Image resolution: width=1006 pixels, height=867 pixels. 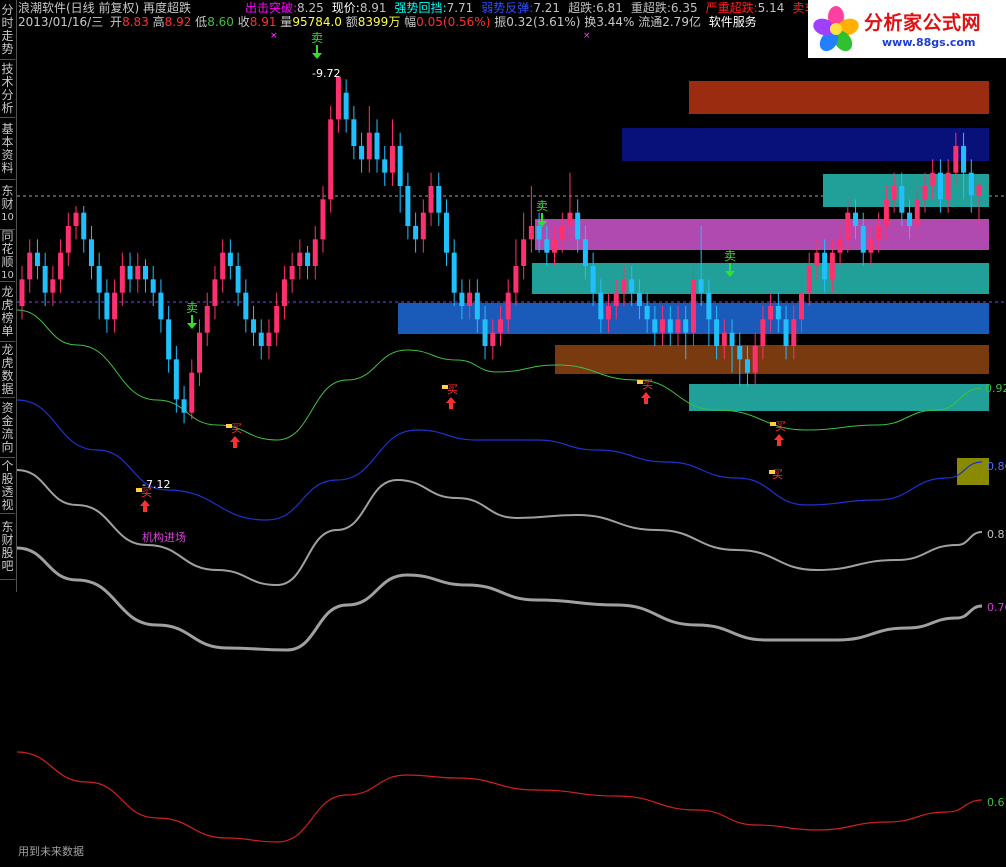 I want to click on indicator-label-0: 出击突破:, so click(x=271, y=8).